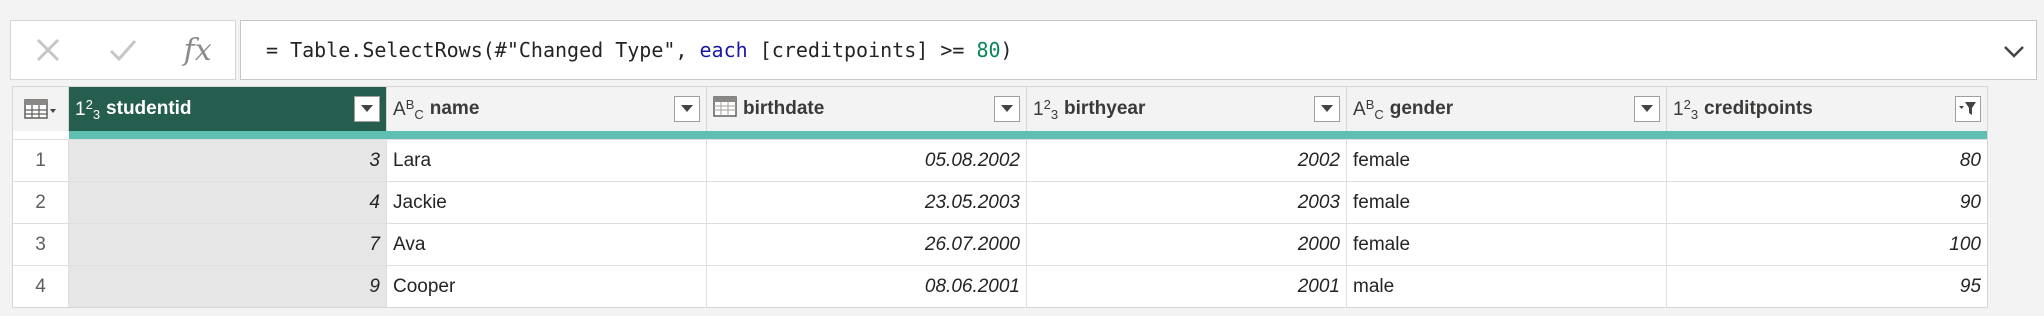 This screenshot has width=2044, height=316. Describe the element at coordinates (1421, 108) in the screenshot. I see `column-title: gender` at that location.